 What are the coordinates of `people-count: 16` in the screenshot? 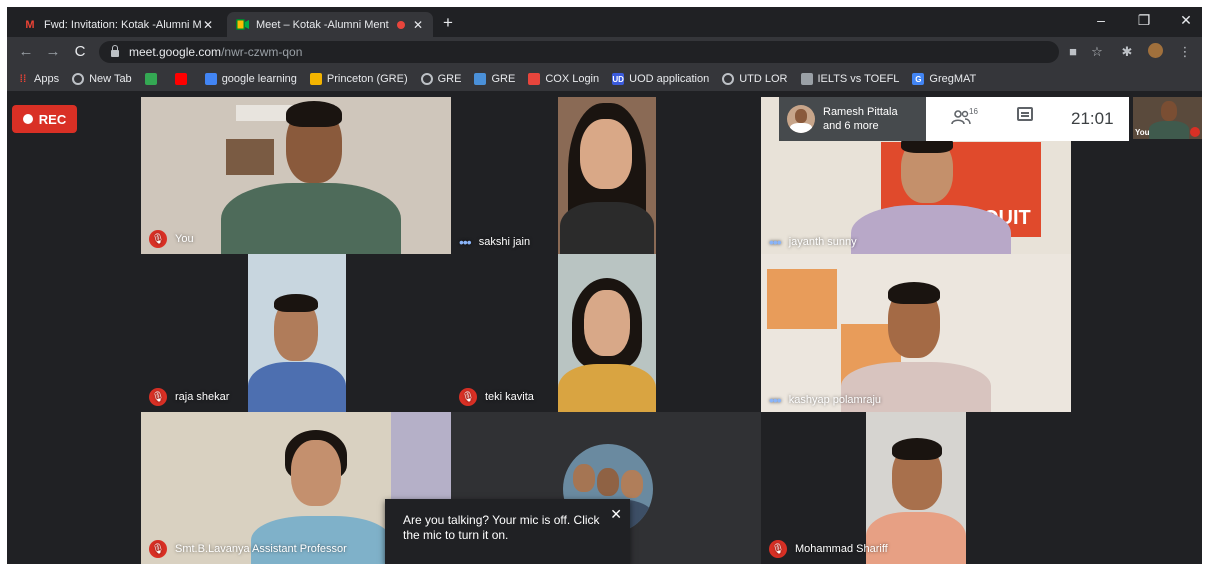 It's located at (973, 111).